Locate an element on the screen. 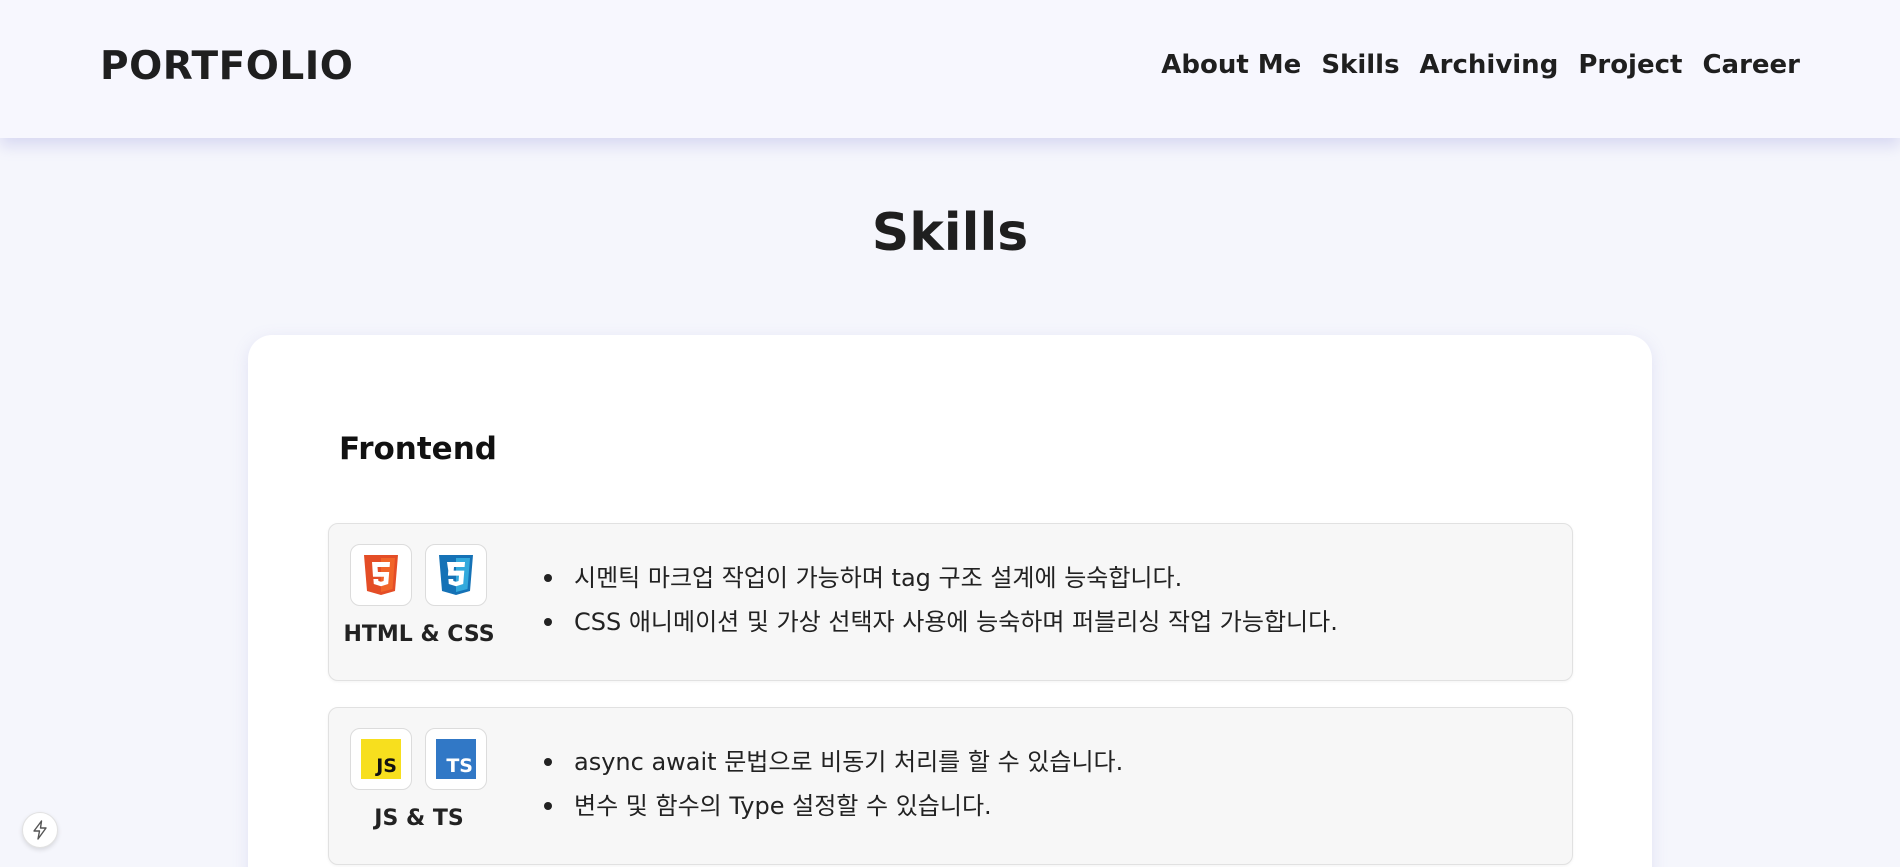  logo: PORTFOLIO is located at coordinates (226, 66).